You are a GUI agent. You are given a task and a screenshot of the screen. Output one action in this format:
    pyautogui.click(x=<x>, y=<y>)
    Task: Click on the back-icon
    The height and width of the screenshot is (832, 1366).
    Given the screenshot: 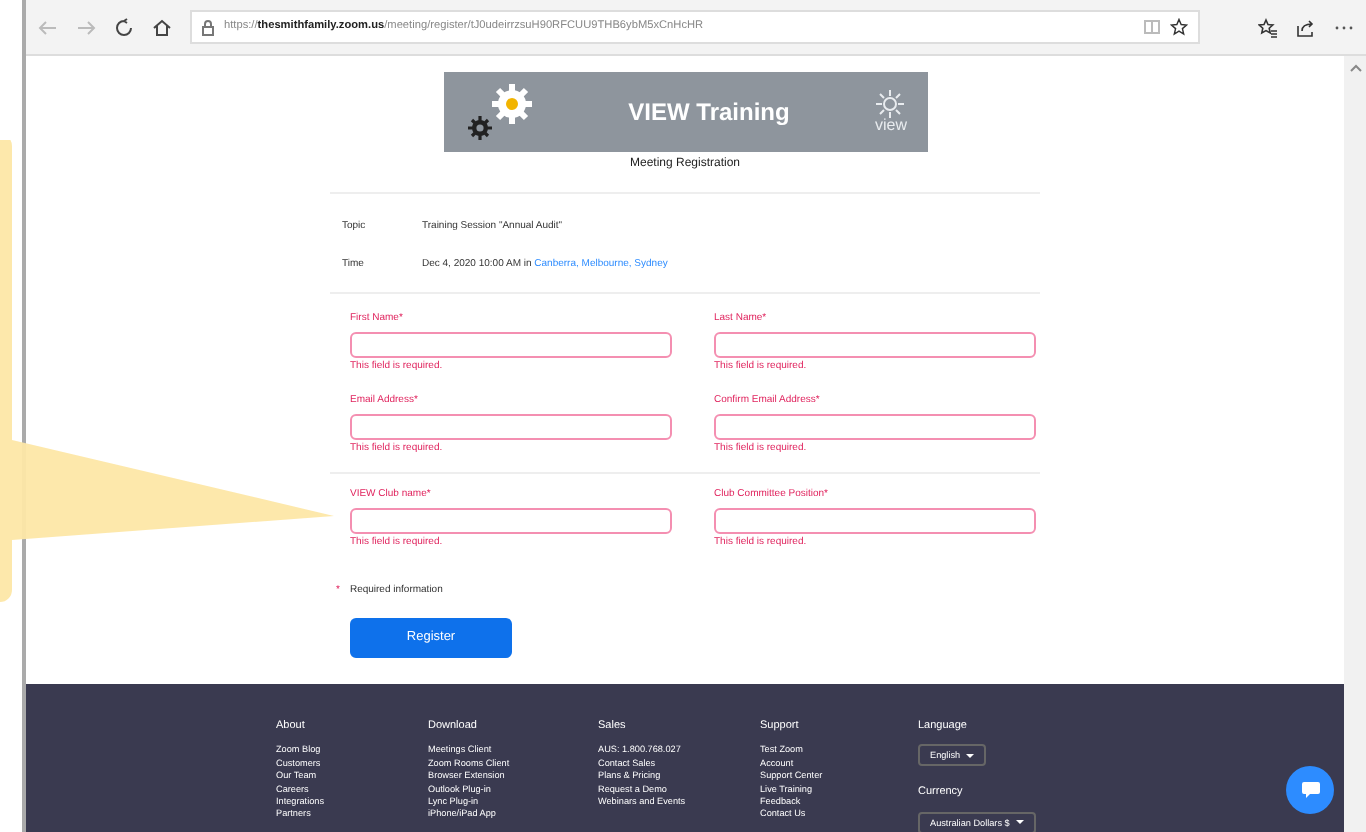 What is the action you would take?
    pyautogui.click(x=48, y=27)
    